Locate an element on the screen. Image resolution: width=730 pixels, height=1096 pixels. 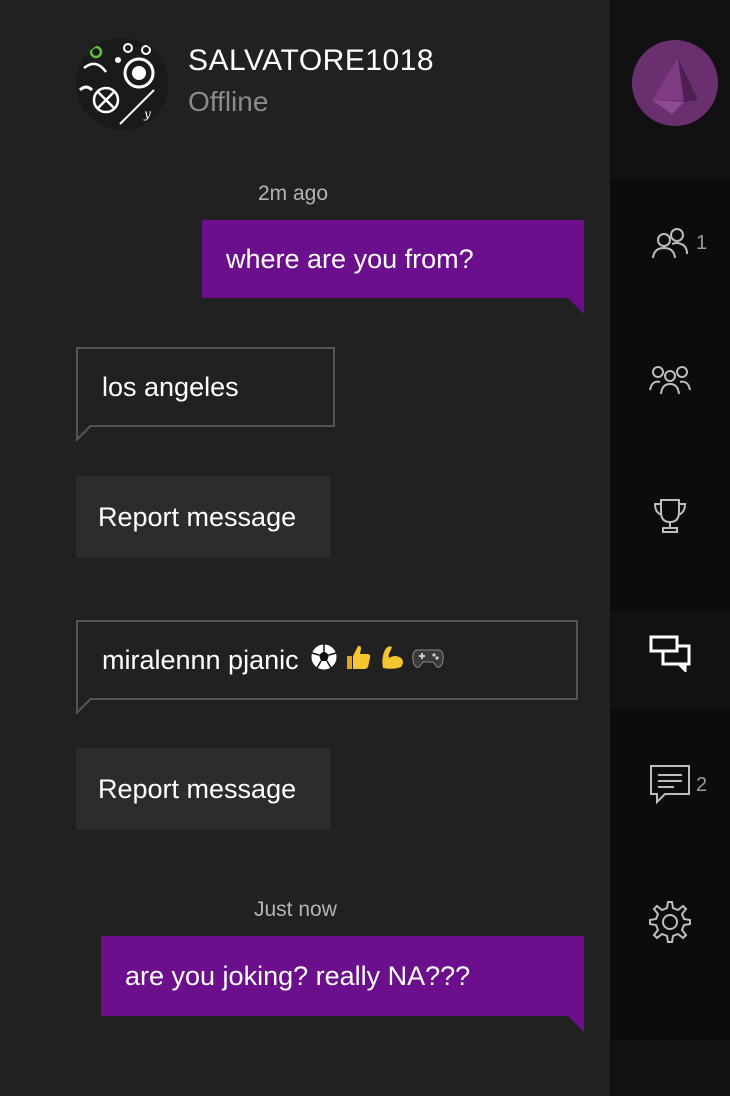
outgoing-message: where are you from? is located at coordinates (393, 267).